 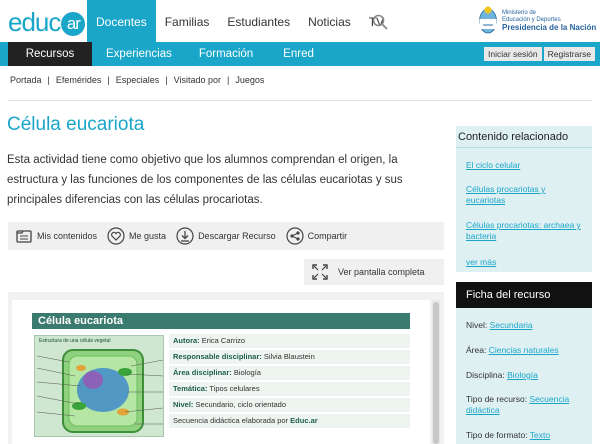 I want to click on related-link-ver-mas: ver más, so click(x=526, y=262).